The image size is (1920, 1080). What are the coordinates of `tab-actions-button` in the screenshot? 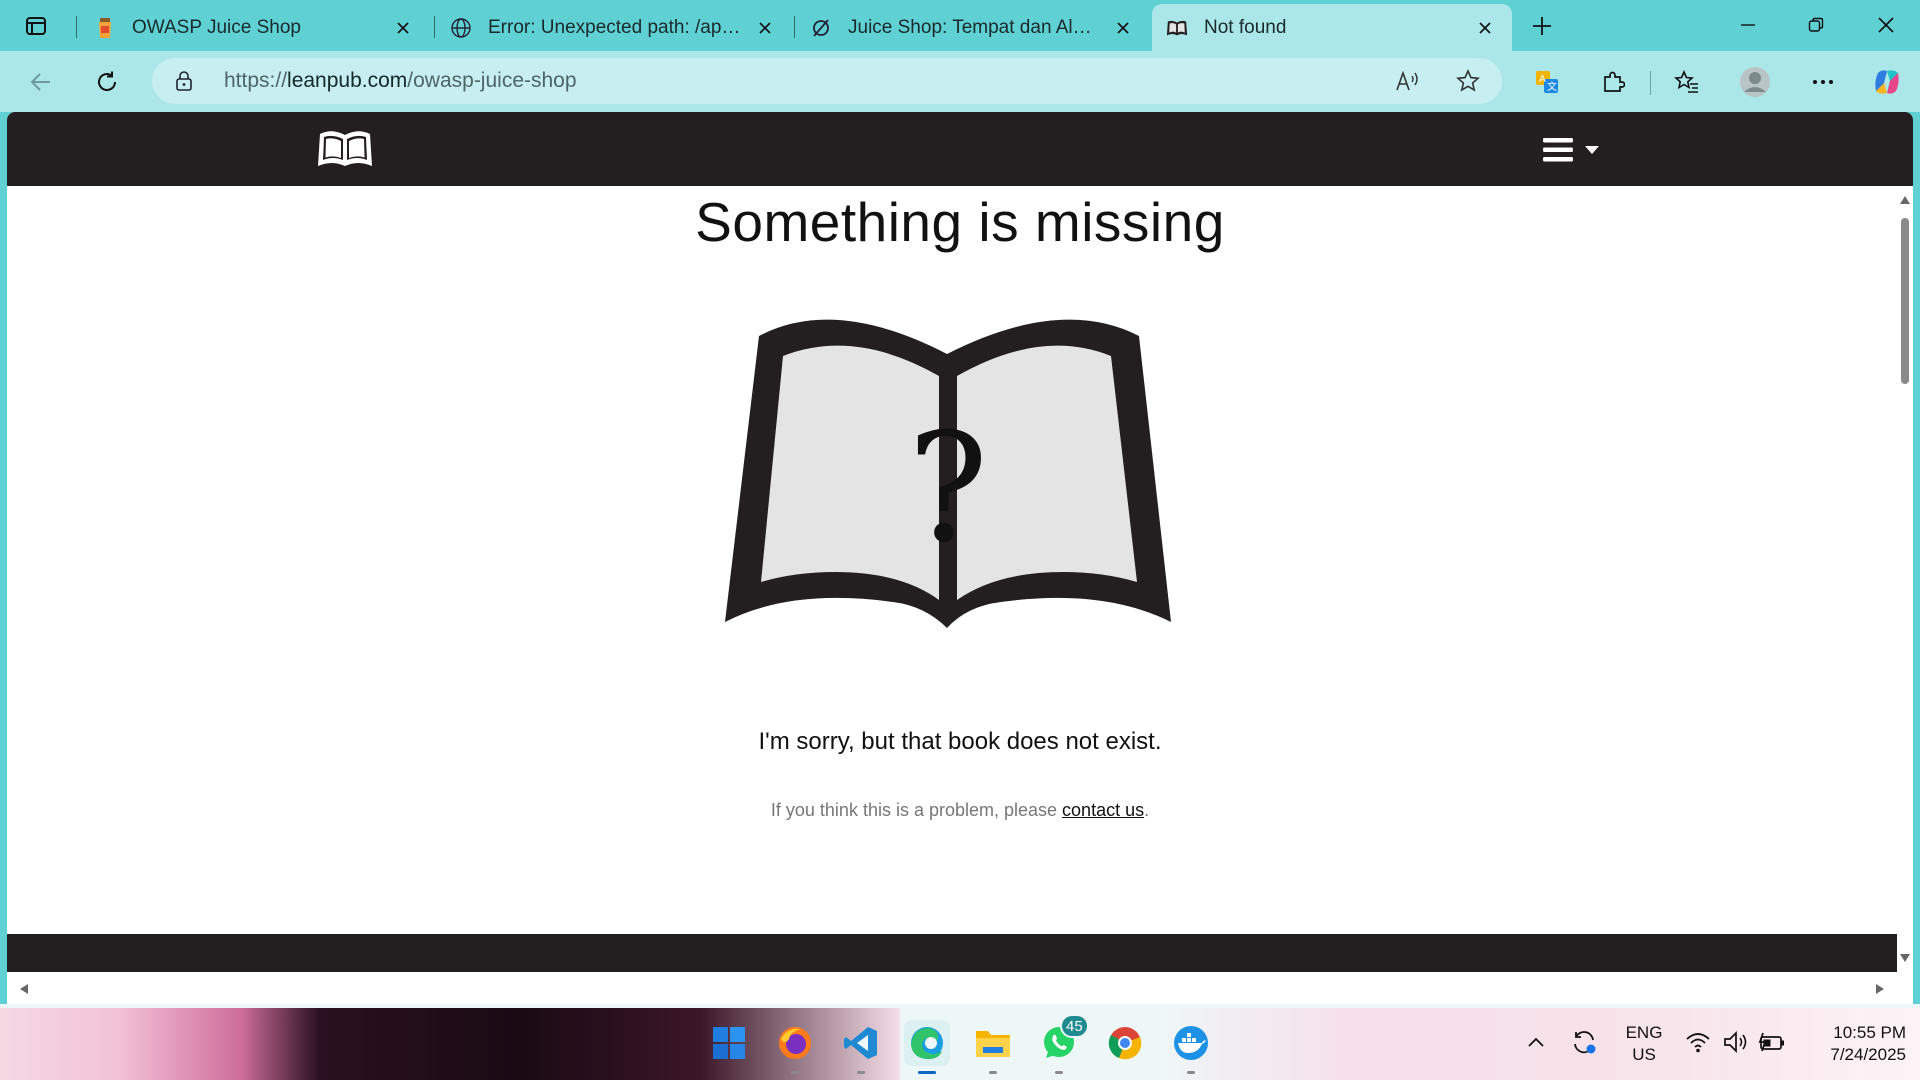 It's located at (36, 26).